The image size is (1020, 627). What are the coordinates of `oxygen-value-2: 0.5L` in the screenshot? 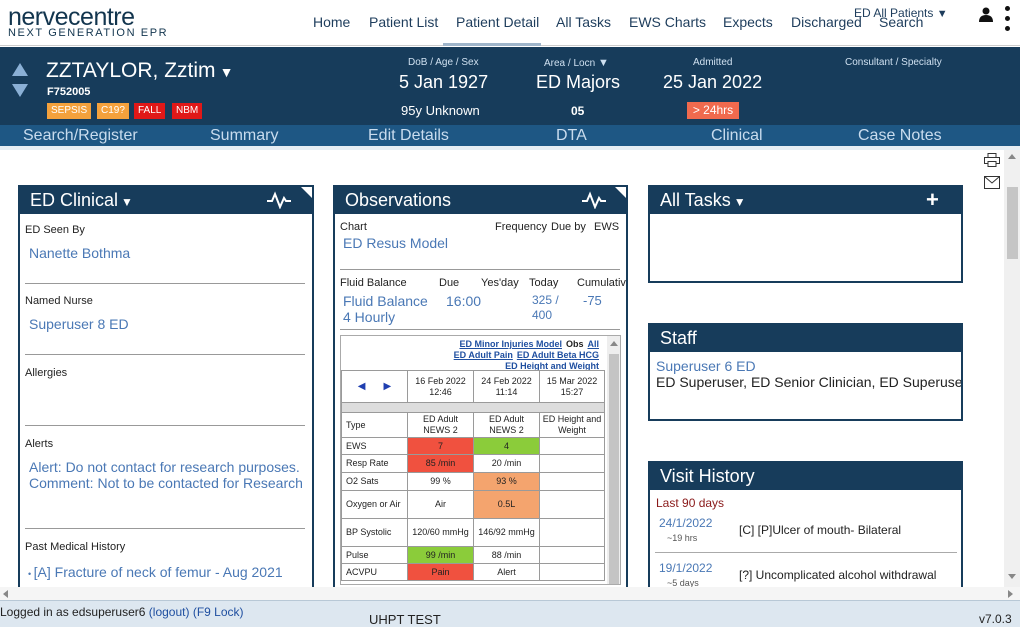 It's located at (506, 504).